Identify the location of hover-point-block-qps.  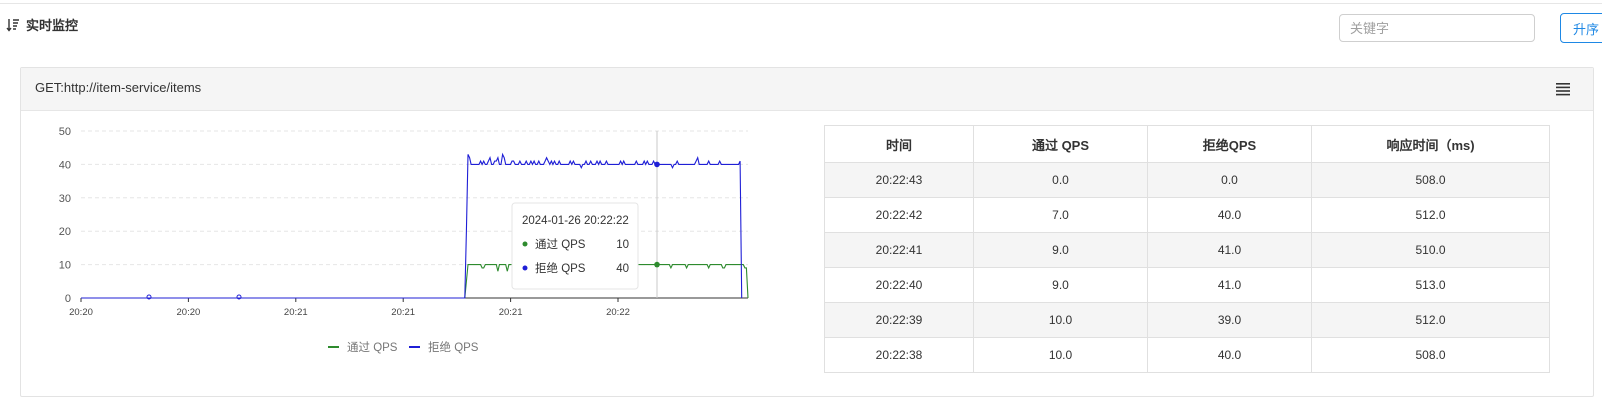
(657, 164).